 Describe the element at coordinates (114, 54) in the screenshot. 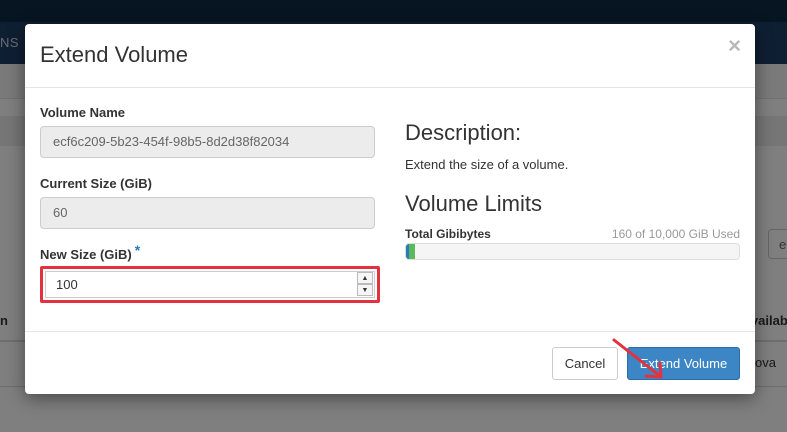

I see `modal-title: Extend Volume` at that location.